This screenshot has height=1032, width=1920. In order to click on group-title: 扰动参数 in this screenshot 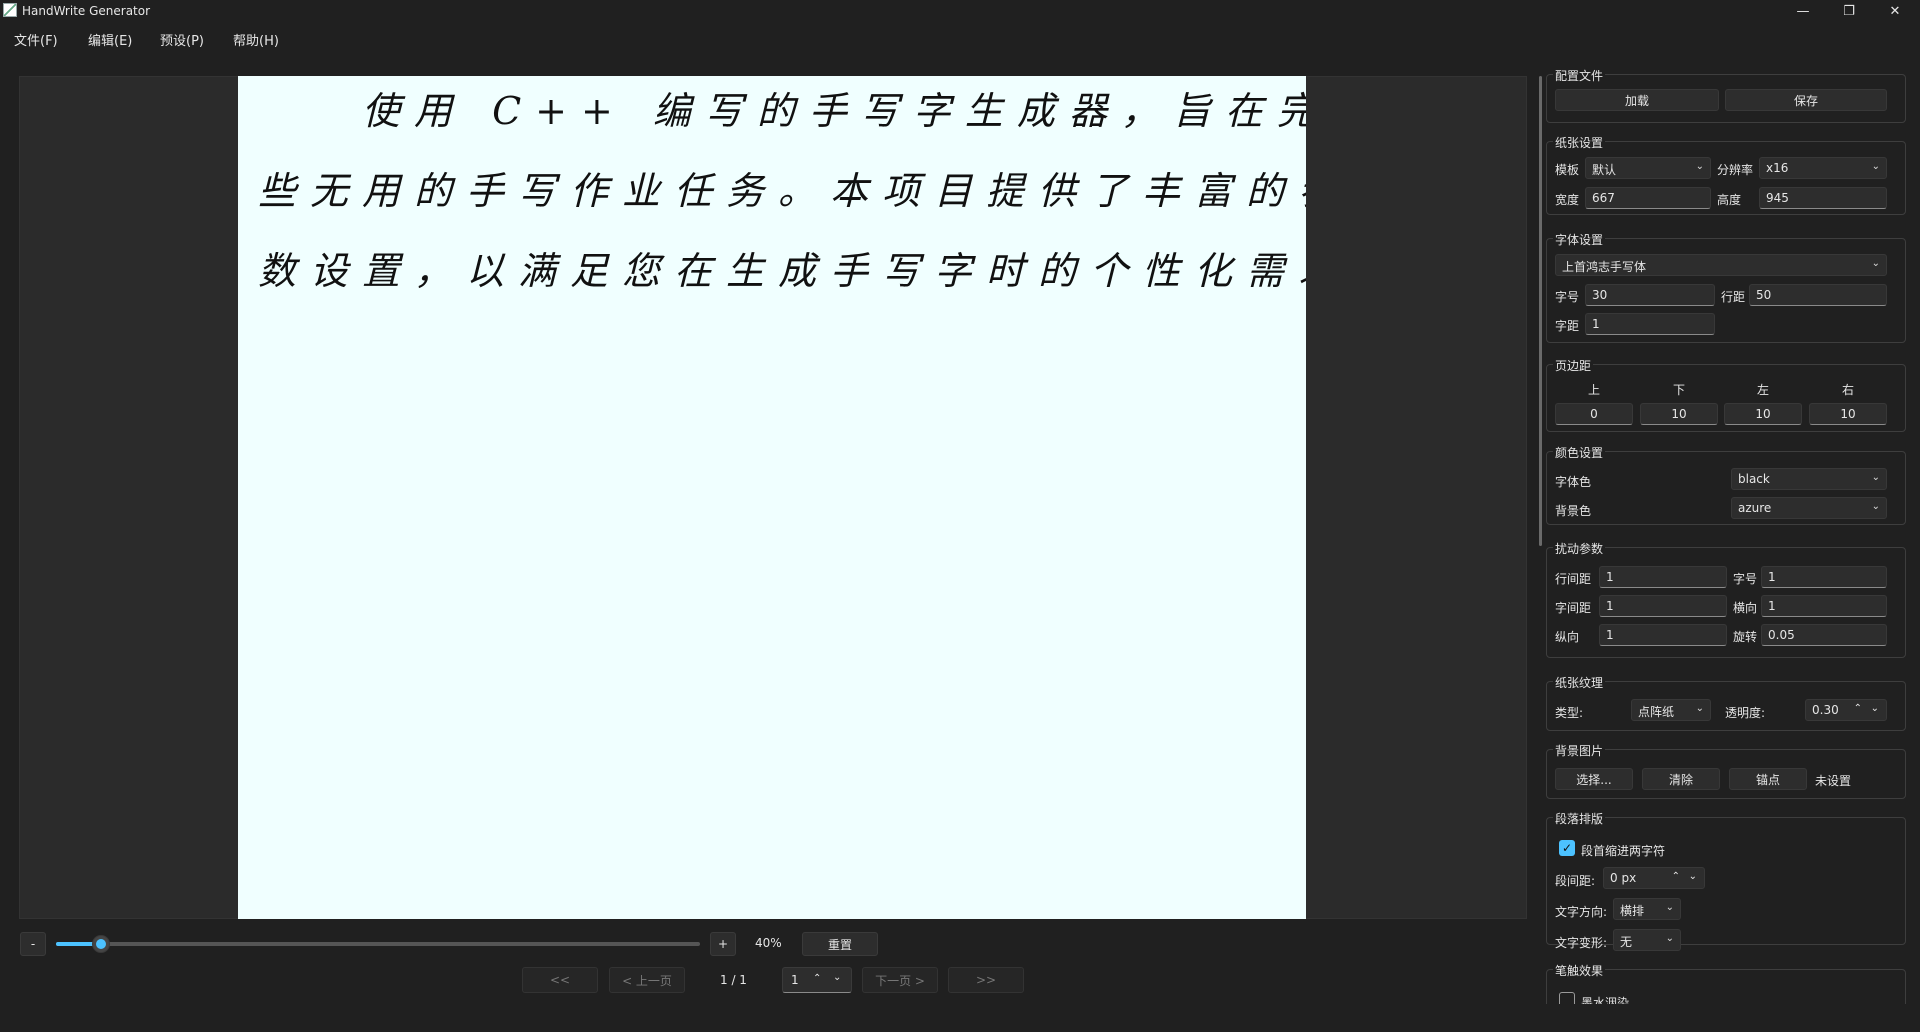, I will do `click(1579, 548)`.